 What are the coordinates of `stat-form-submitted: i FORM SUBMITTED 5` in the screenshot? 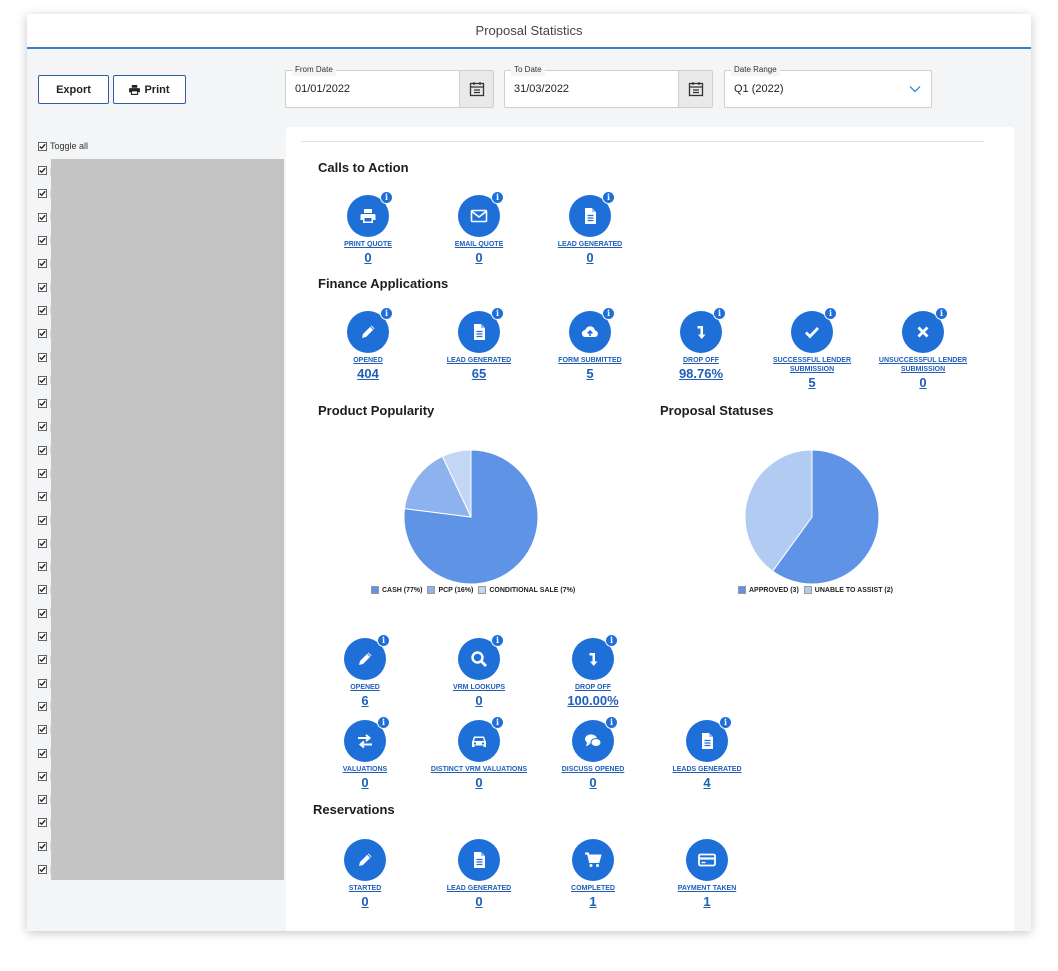 It's located at (590, 344).